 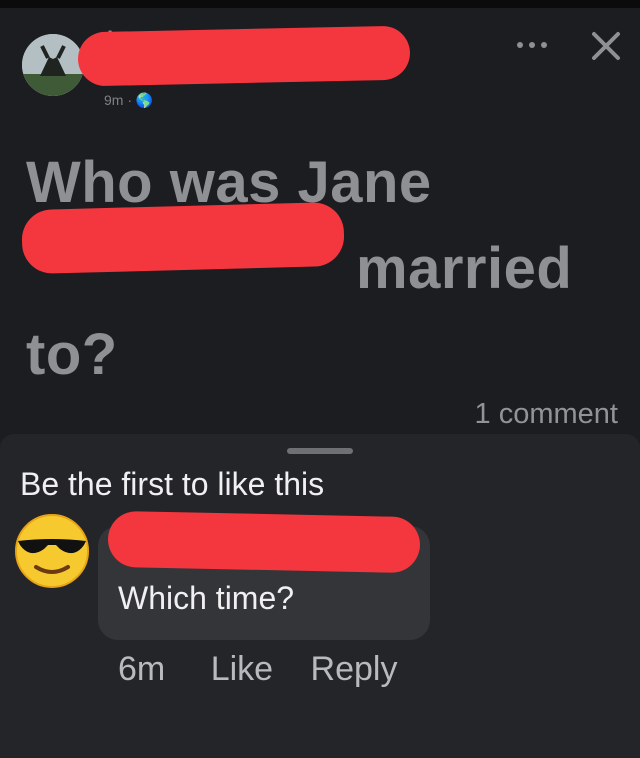 I want to click on sunglasses-emoji-icon, so click(x=52, y=551).